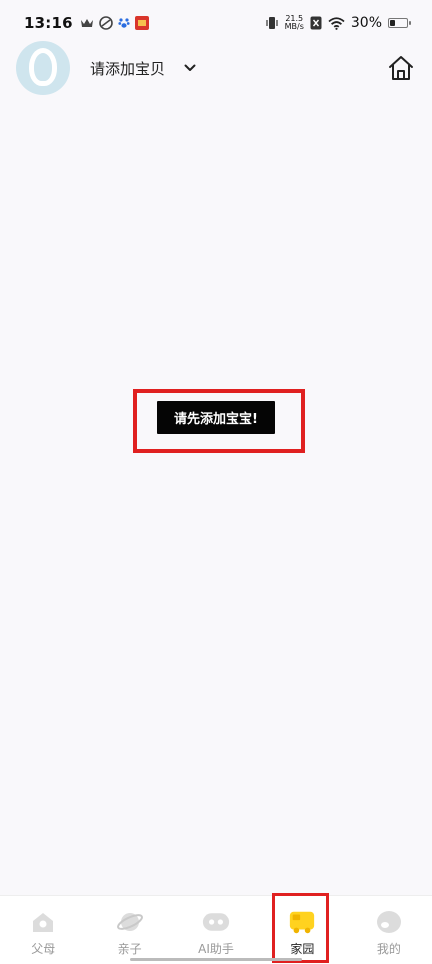 The height and width of the screenshot is (964, 432). What do you see at coordinates (105, 23) in the screenshot?
I see `leaf-icon` at bounding box center [105, 23].